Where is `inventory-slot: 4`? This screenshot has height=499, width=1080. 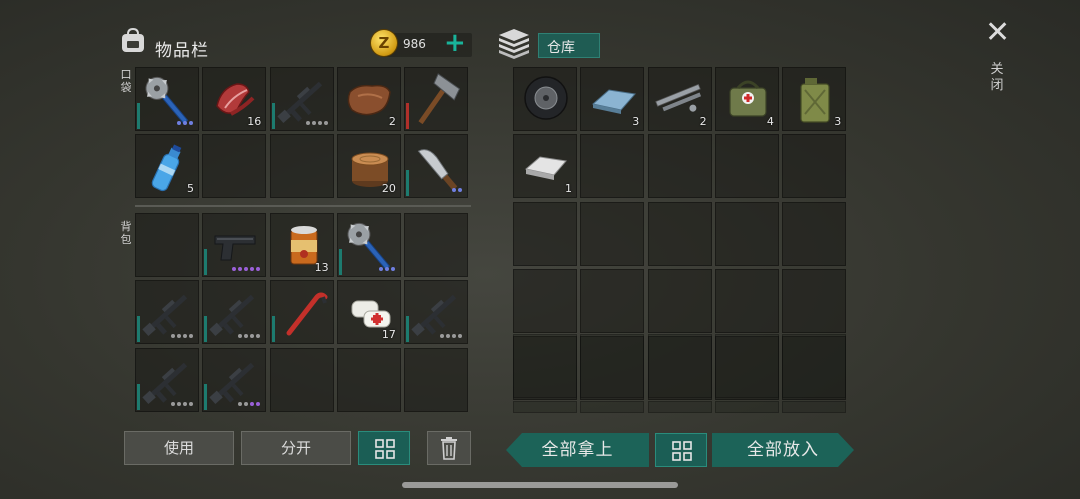
inventory-slot: 4 is located at coordinates (746, 99).